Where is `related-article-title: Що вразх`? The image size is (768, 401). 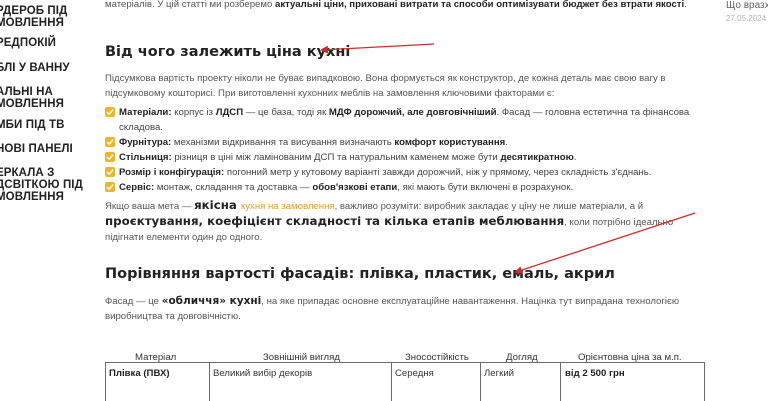 related-article-title: Що вразх is located at coordinates (747, 5).